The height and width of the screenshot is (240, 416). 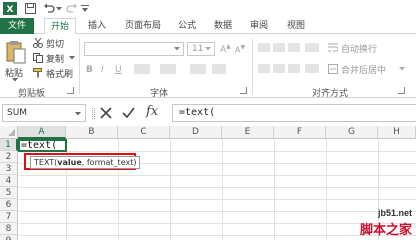 I want to click on font-launcher-icon, so click(x=243, y=90).